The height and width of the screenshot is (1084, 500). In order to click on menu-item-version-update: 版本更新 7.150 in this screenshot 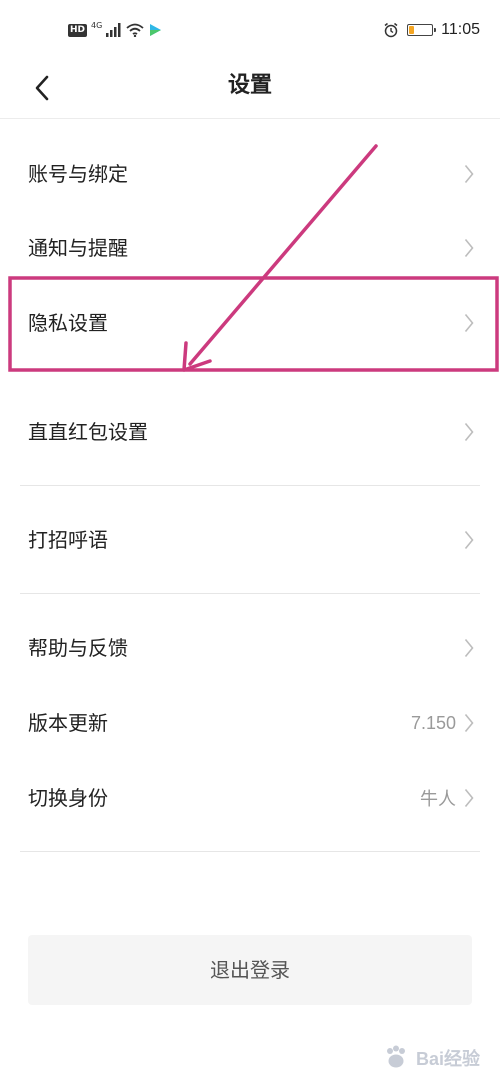, I will do `click(250, 723)`.